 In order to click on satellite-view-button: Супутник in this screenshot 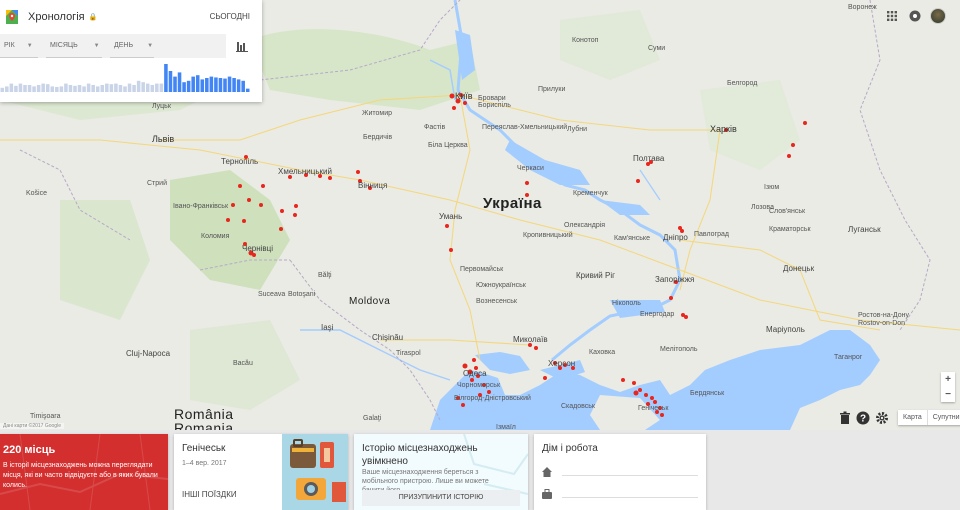, I will do `click(943, 417)`.